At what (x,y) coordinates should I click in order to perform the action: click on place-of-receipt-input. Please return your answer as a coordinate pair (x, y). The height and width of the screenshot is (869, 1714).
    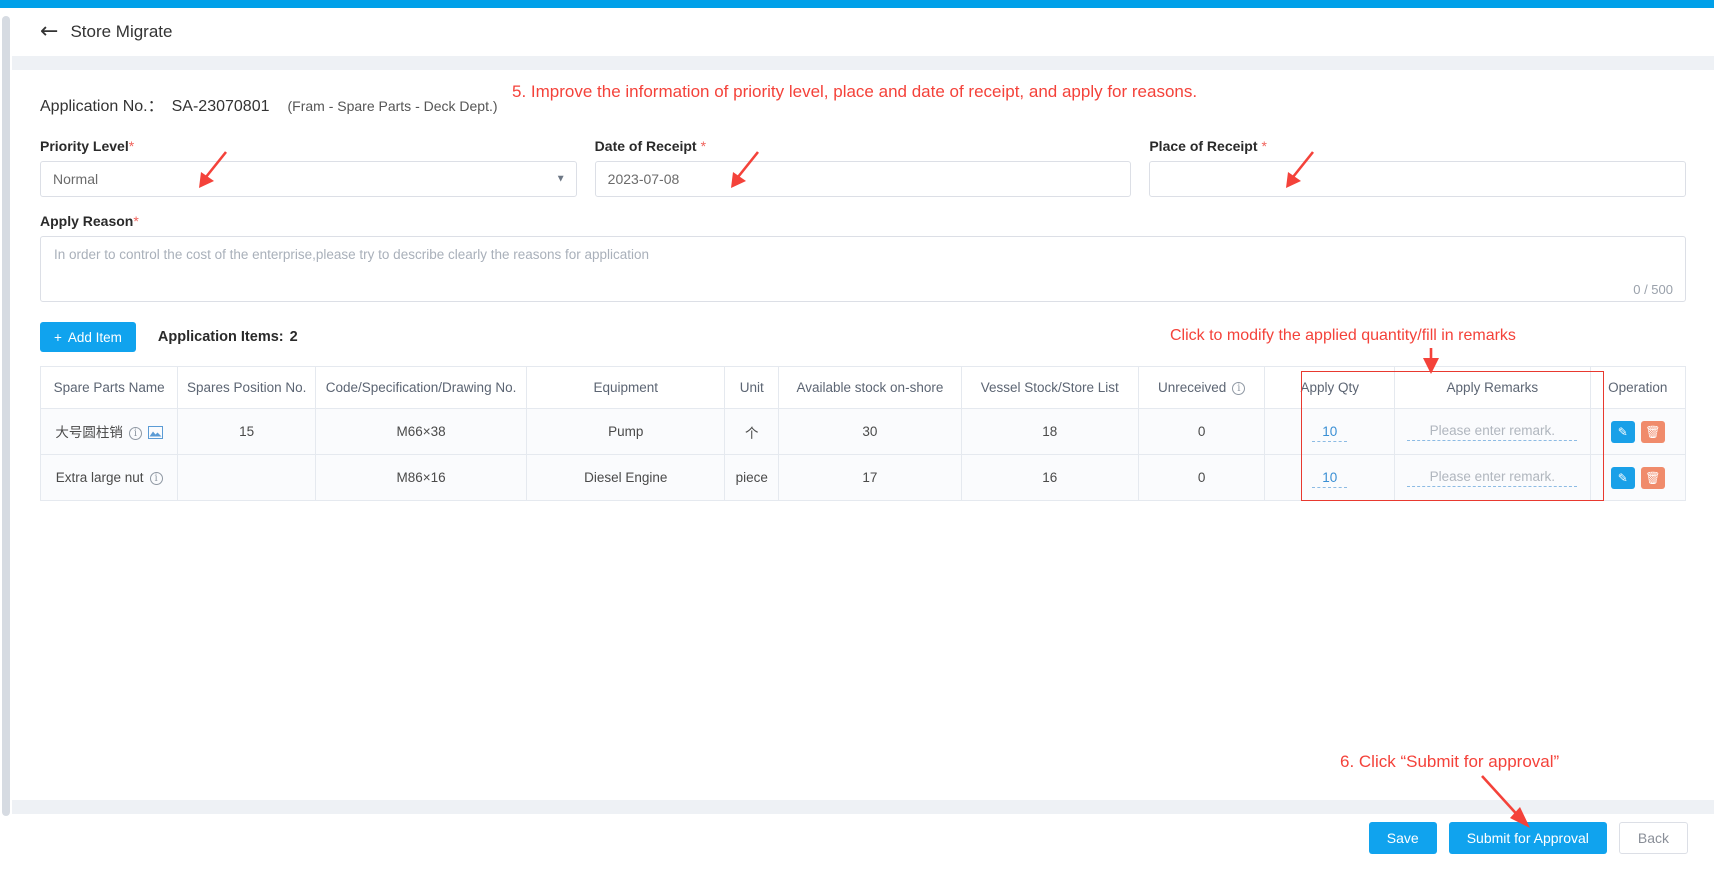
    Looking at the image, I should click on (1418, 179).